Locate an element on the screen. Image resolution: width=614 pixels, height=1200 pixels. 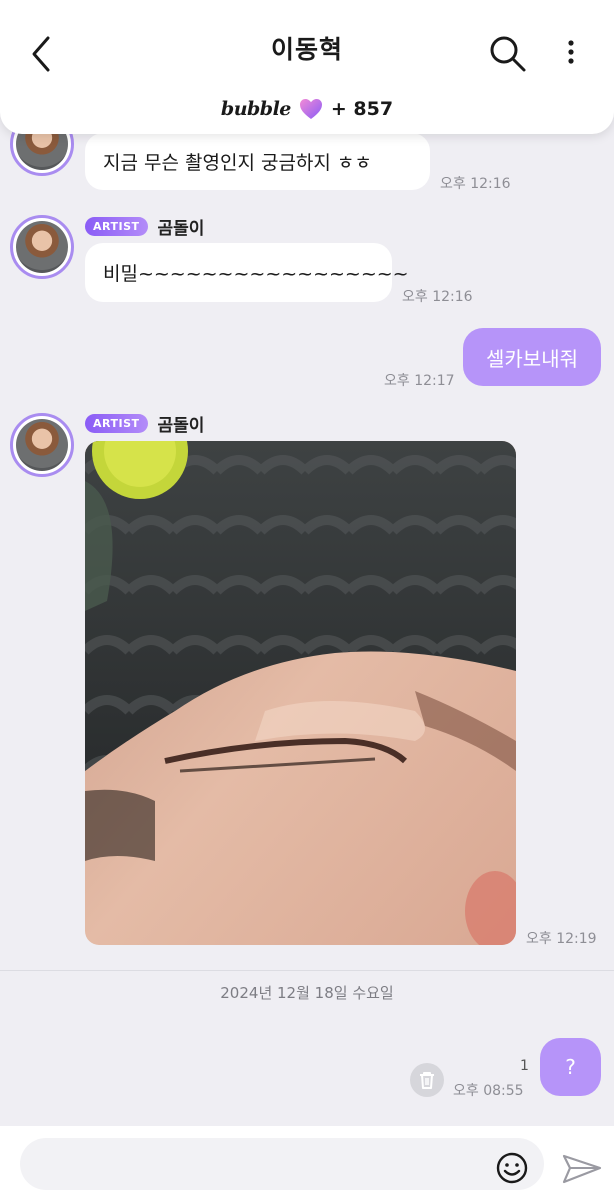
my-message-bubble: ? is located at coordinates (570, 1067).